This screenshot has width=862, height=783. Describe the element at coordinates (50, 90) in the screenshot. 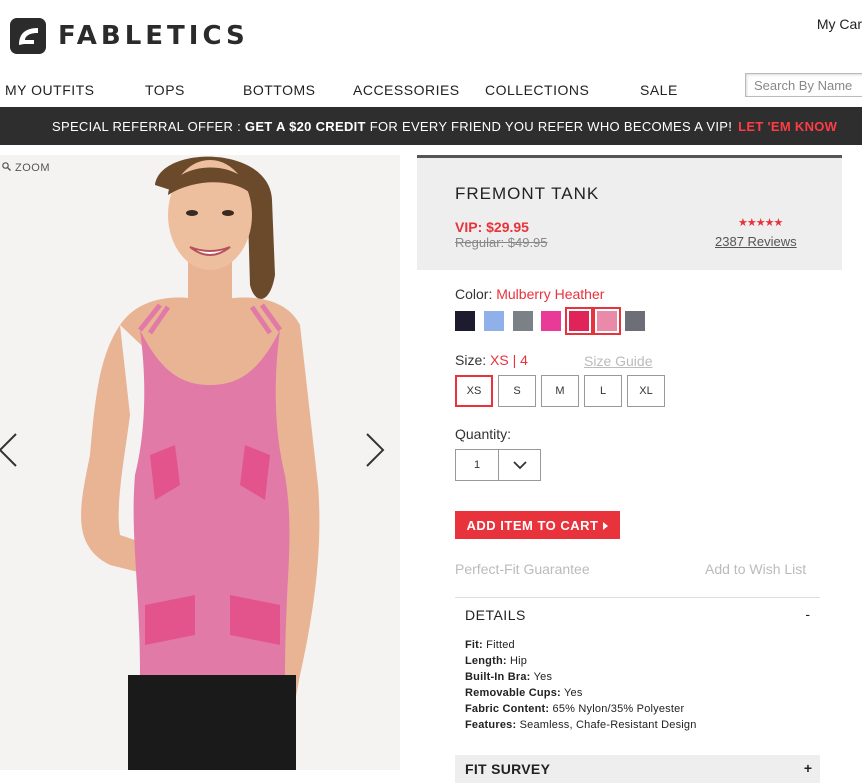

I see `nav-my-outfits: MY OUTFITS` at that location.